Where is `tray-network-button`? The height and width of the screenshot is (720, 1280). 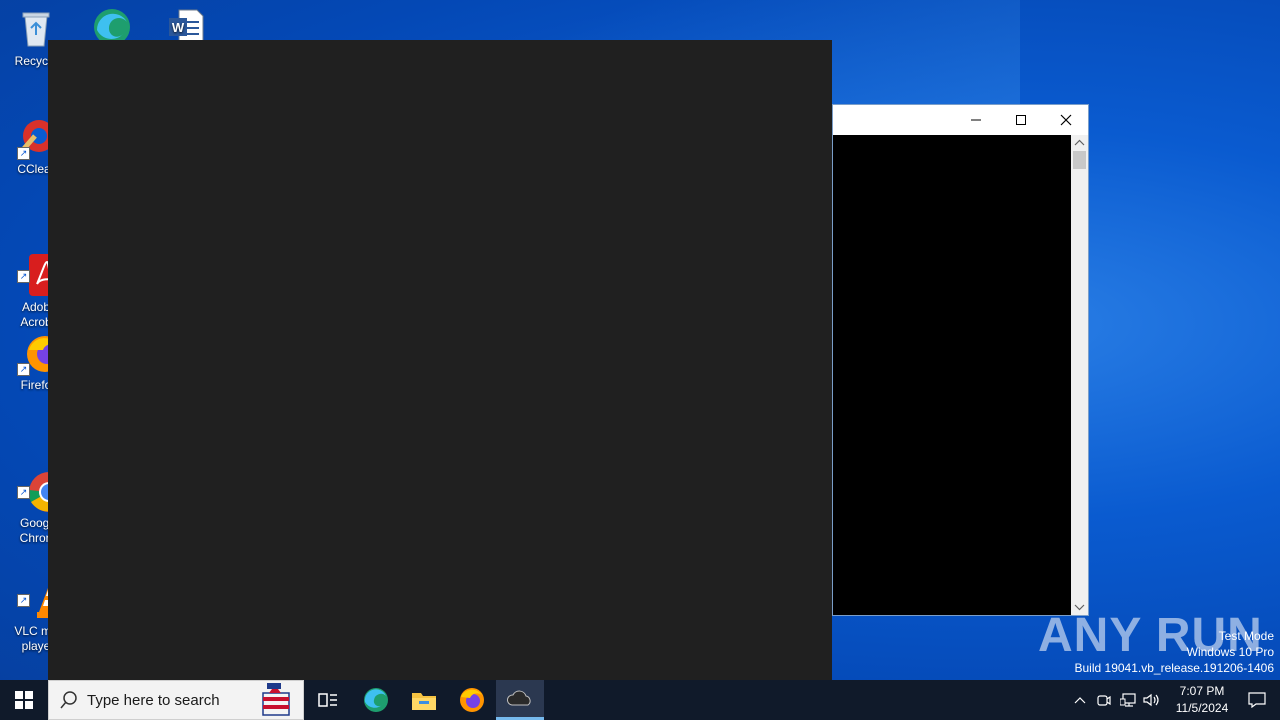
tray-network-button is located at coordinates (1128, 700).